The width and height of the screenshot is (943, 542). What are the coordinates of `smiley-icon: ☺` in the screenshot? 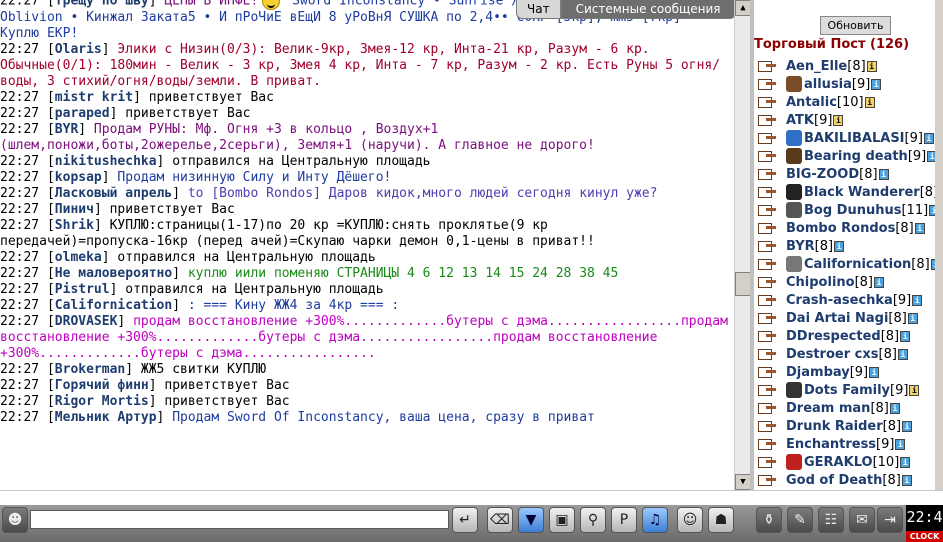 It's located at (690, 520).